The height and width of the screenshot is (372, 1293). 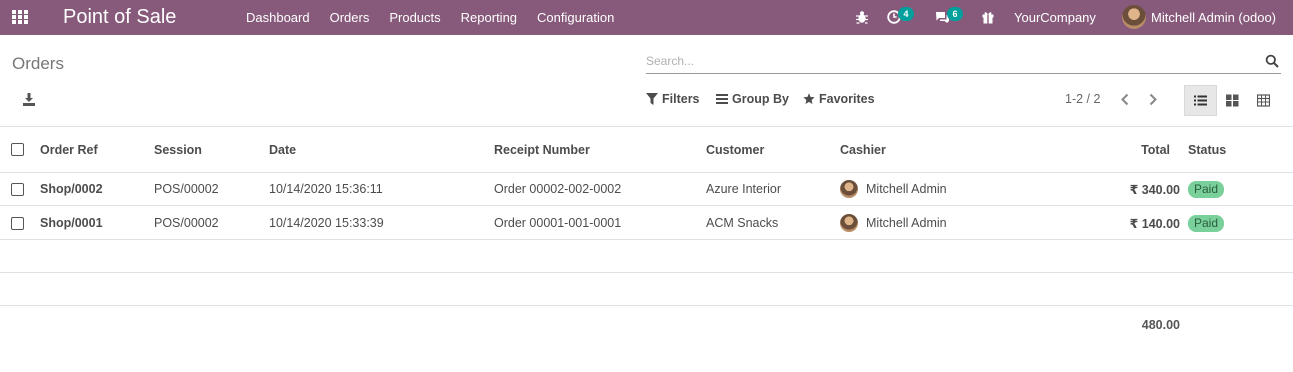 What do you see at coordinates (1154, 223) in the screenshot?
I see `order-total: ₹ 140.00` at bounding box center [1154, 223].